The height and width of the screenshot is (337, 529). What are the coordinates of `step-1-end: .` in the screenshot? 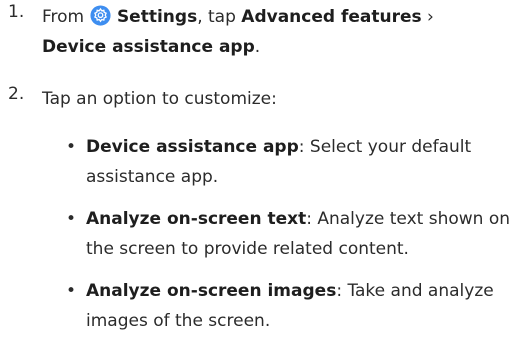 It's located at (257, 47).